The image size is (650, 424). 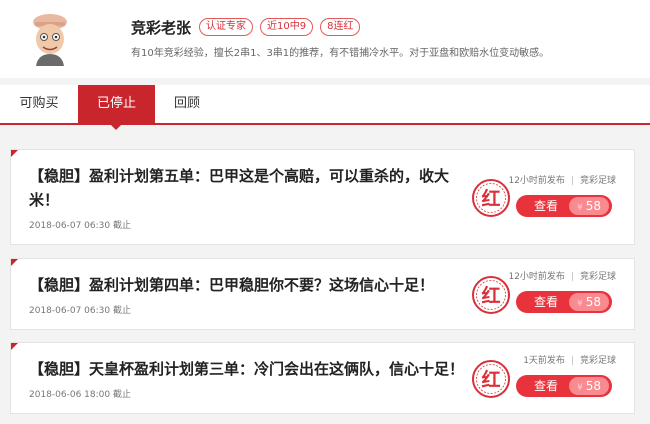 What do you see at coordinates (50, 39) in the screenshot?
I see `avatar` at bounding box center [50, 39].